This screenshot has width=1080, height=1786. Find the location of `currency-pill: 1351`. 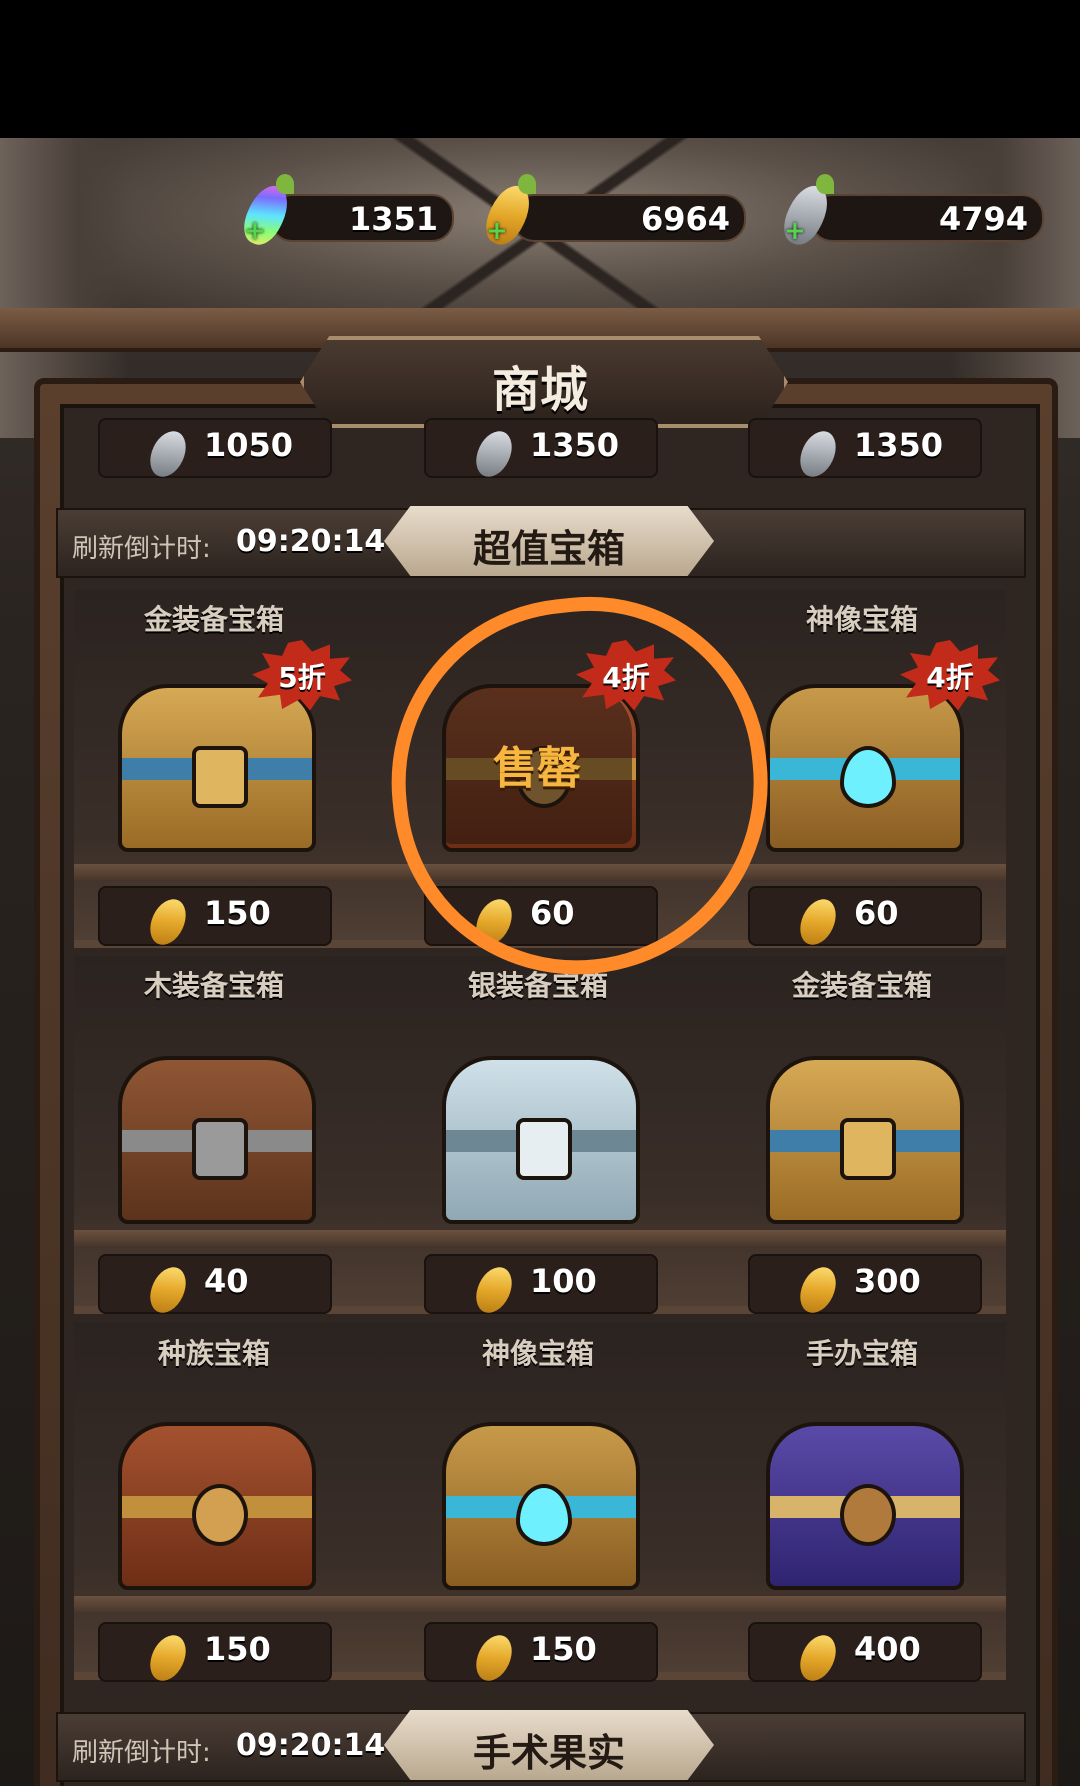

currency-pill: 1351 is located at coordinates (362, 218).